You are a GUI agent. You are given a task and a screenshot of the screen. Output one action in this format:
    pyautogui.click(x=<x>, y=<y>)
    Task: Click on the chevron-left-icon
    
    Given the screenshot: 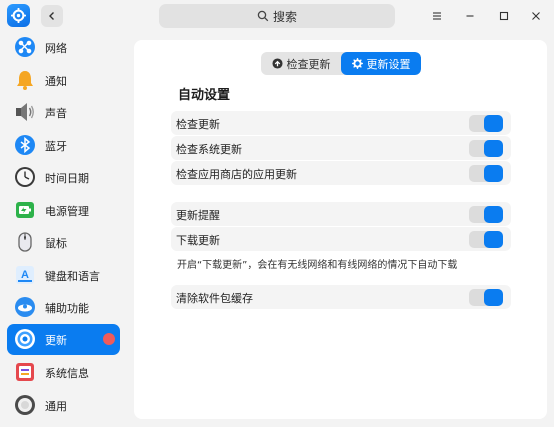 What is the action you would take?
    pyautogui.click(x=51, y=16)
    